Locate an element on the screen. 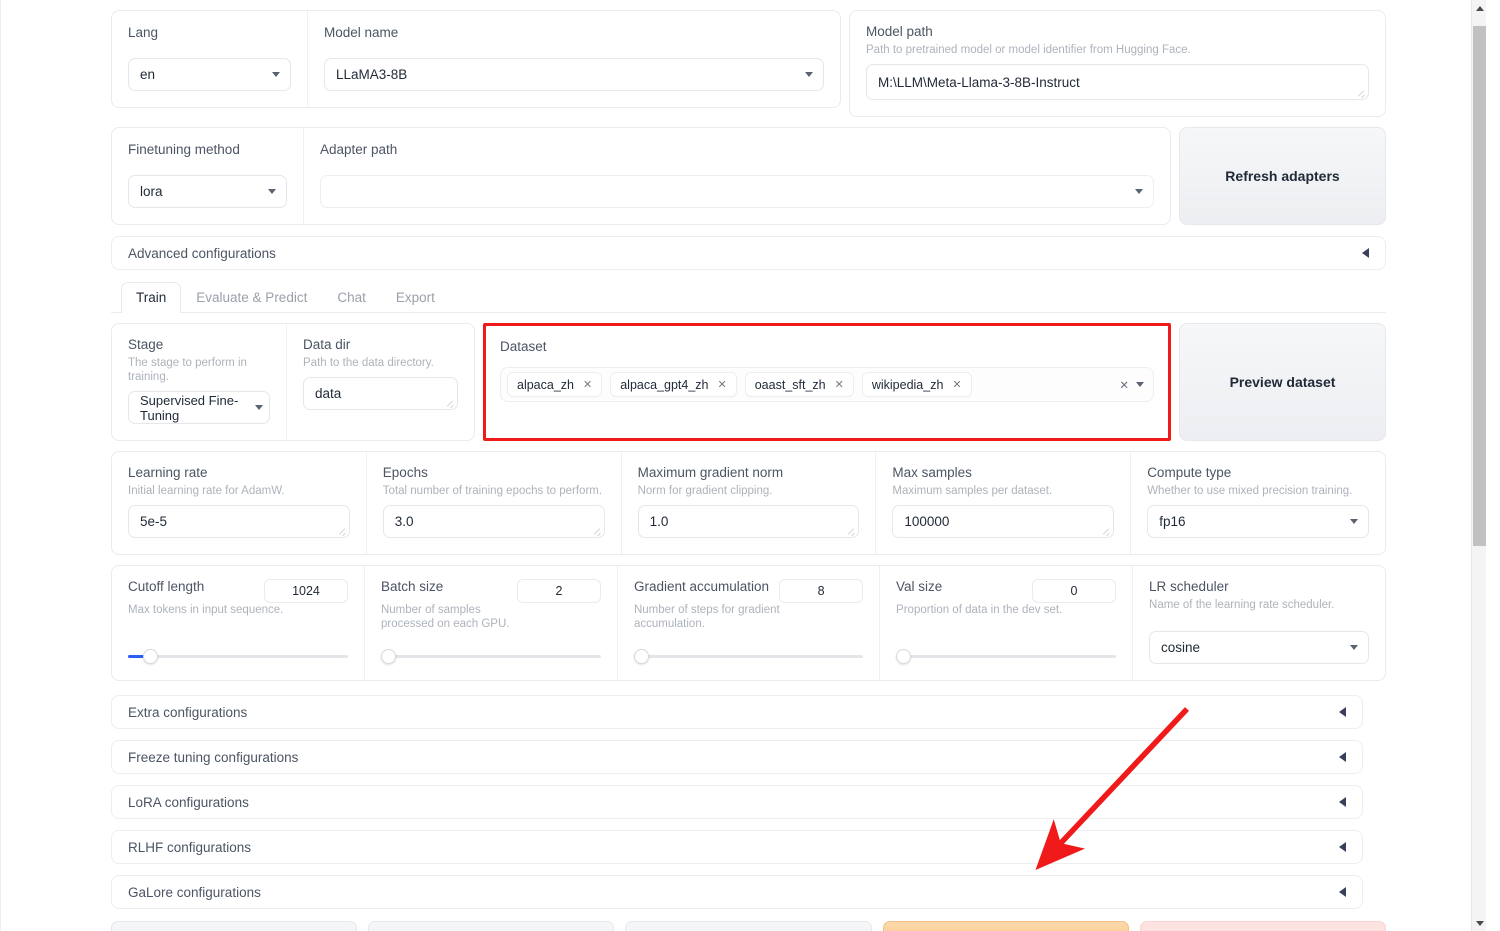 This screenshot has height=931, width=1500. abort-button: Abort is located at coordinates (1263, 926).